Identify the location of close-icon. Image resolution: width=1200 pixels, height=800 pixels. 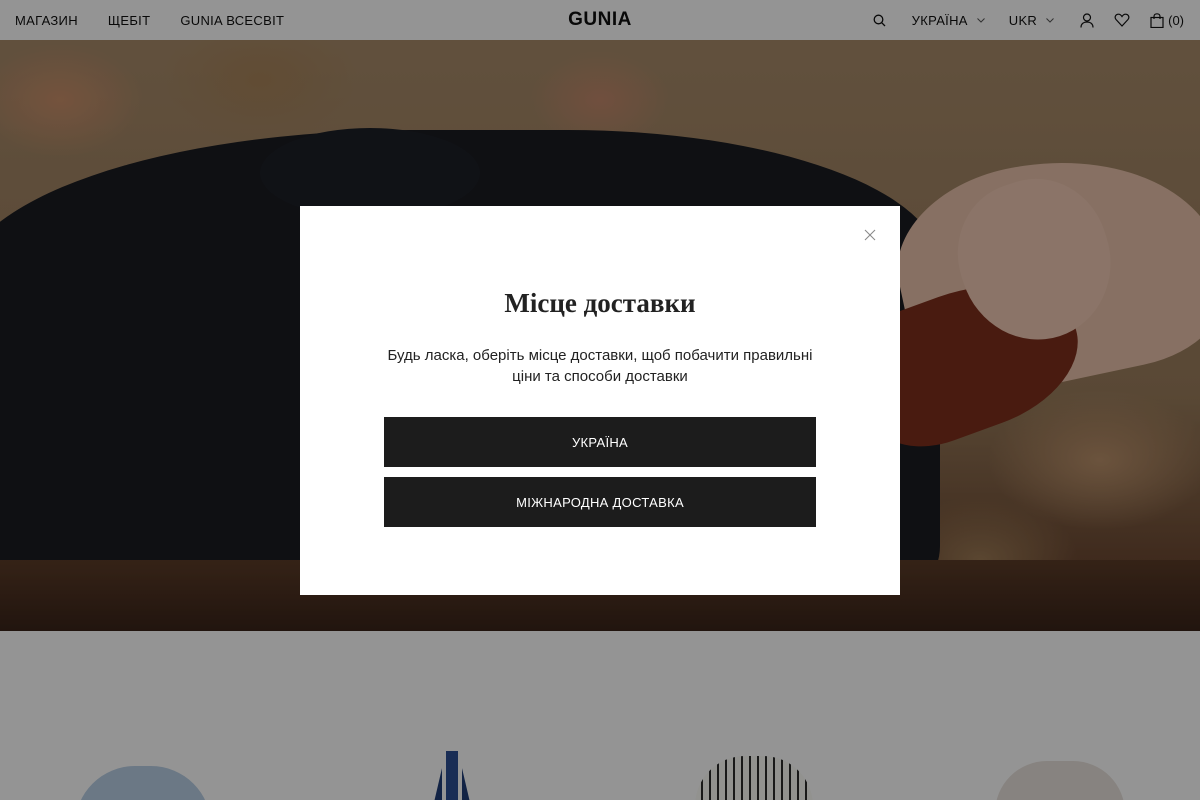
(870, 235).